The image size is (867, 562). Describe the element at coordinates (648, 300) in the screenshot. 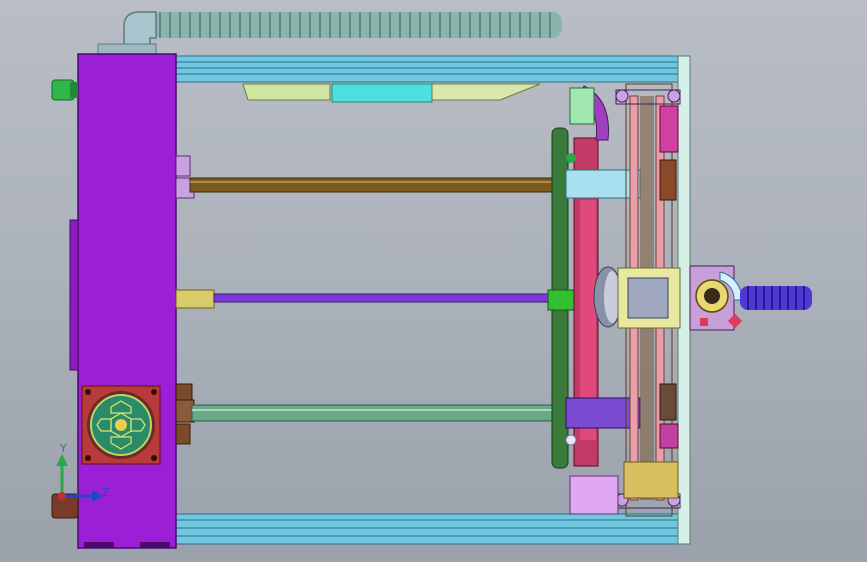

I see `belt-assembly` at that location.